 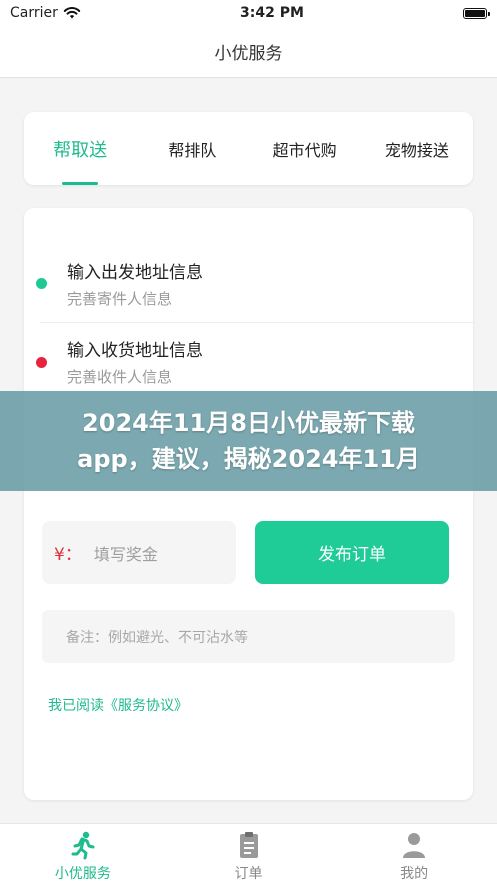 What do you see at coordinates (34, 13) in the screenshot?
I see `carrier-label: Carrier` at bounding box center [34, 13].